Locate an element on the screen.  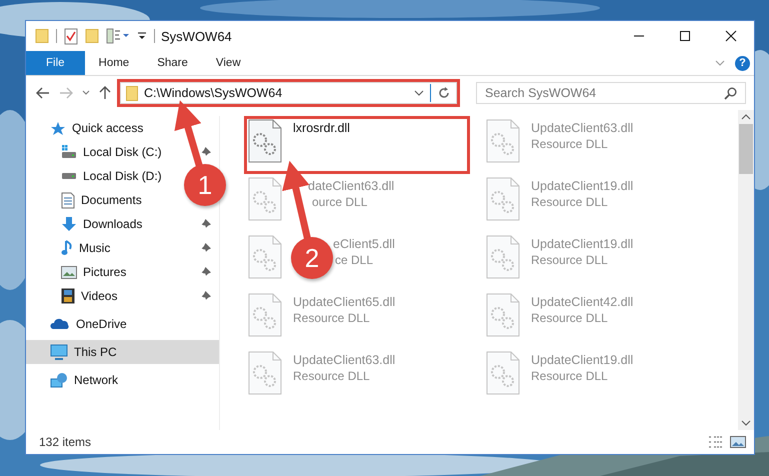
dll-file-icon is located at coordinates (265, 141).